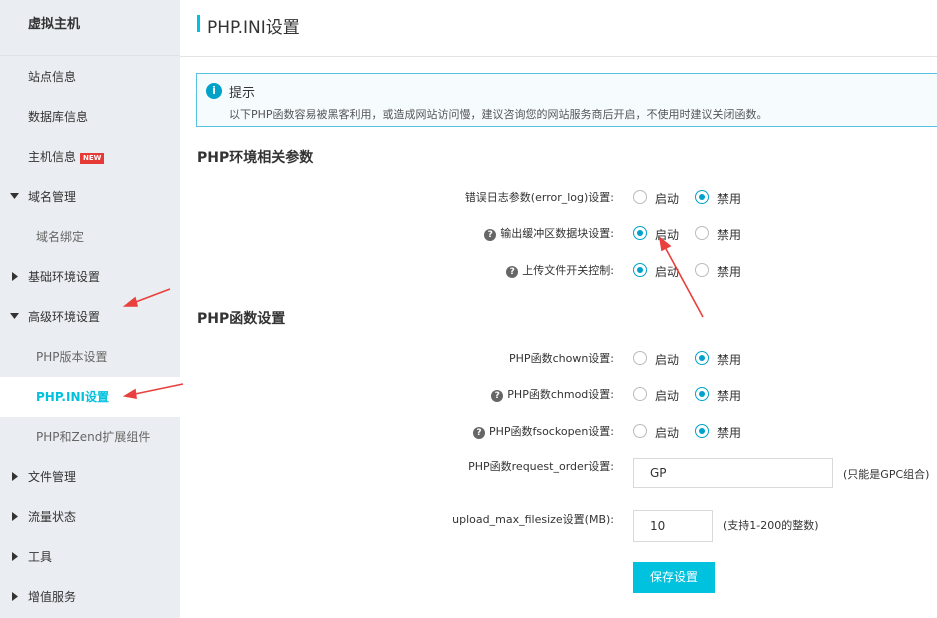  What do you see at coordinates (674, 577) in the screenshot?
I see `save-button: 保存设置` at bounding box center [674, 577].